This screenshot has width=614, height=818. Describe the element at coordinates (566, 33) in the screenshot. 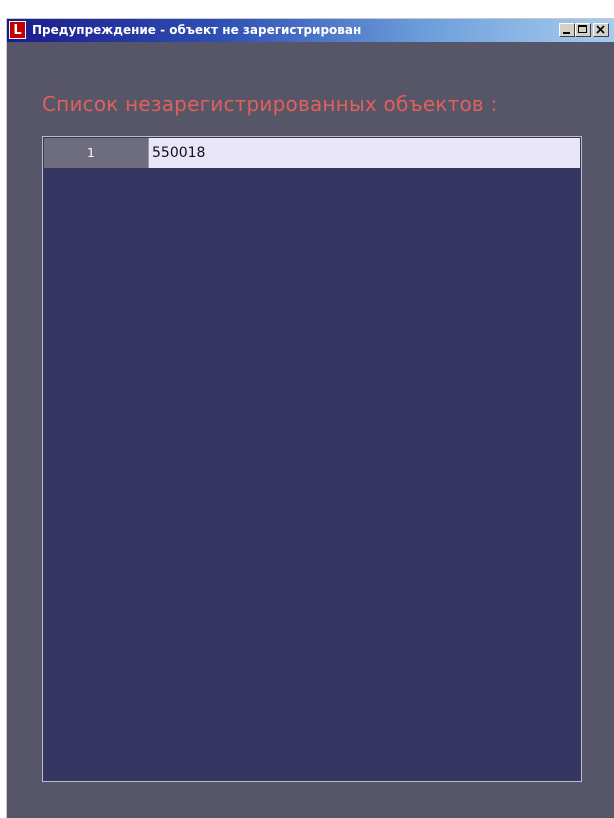

I see `minimize-icon` at that location.